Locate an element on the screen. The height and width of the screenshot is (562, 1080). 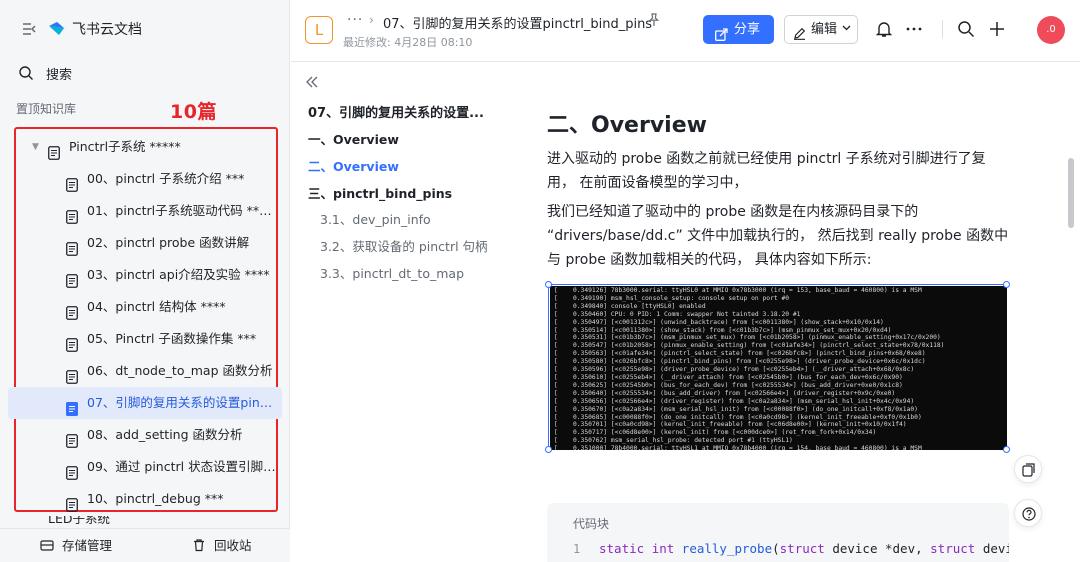
help-float-button is located at coordinates (1028, 513).